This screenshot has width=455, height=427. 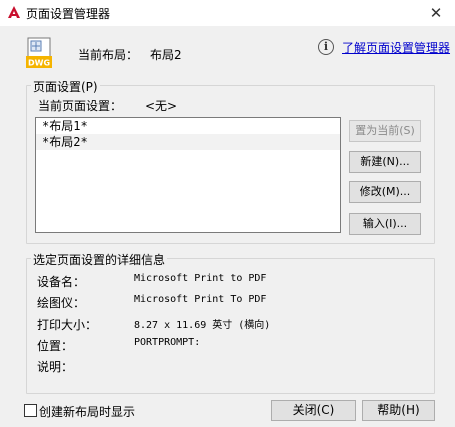 I want to click on list-item: *布局1*, so click(x=188, y=126).